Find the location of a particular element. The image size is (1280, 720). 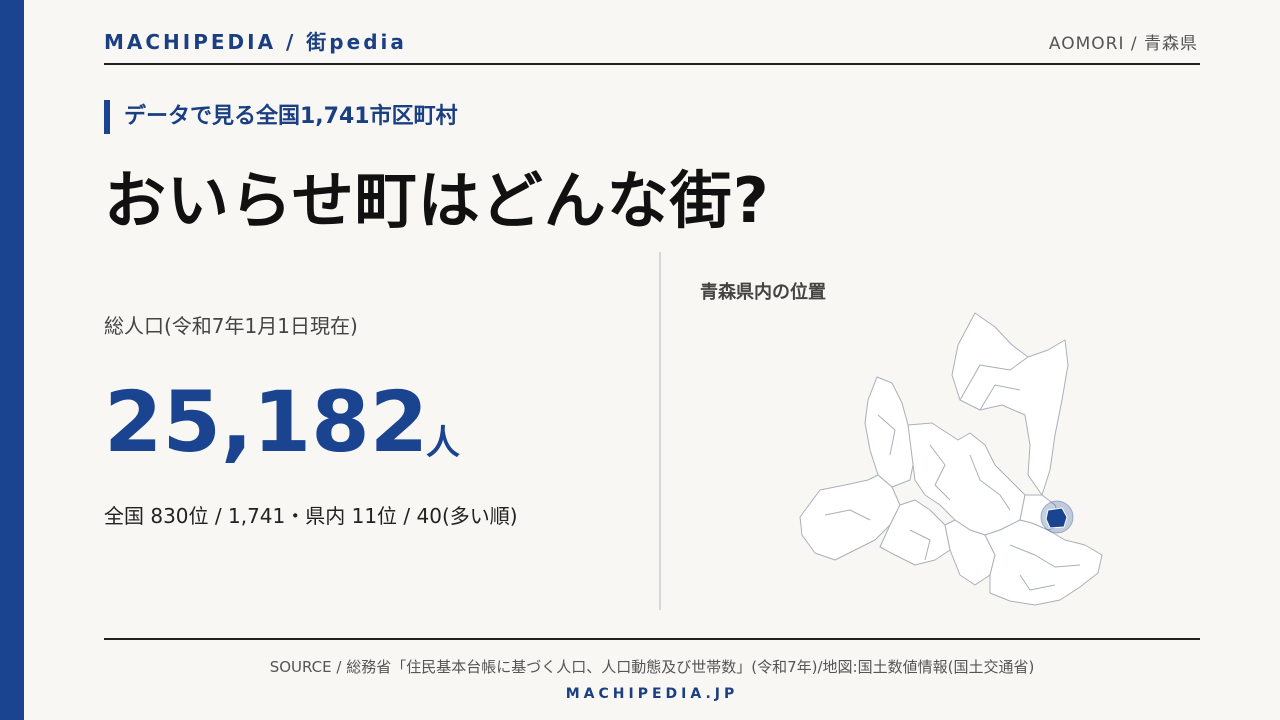

population-rank: 全国 830位 / 1,741・県内 11位 / 40(多い順) is located at coordinates (311, 516).